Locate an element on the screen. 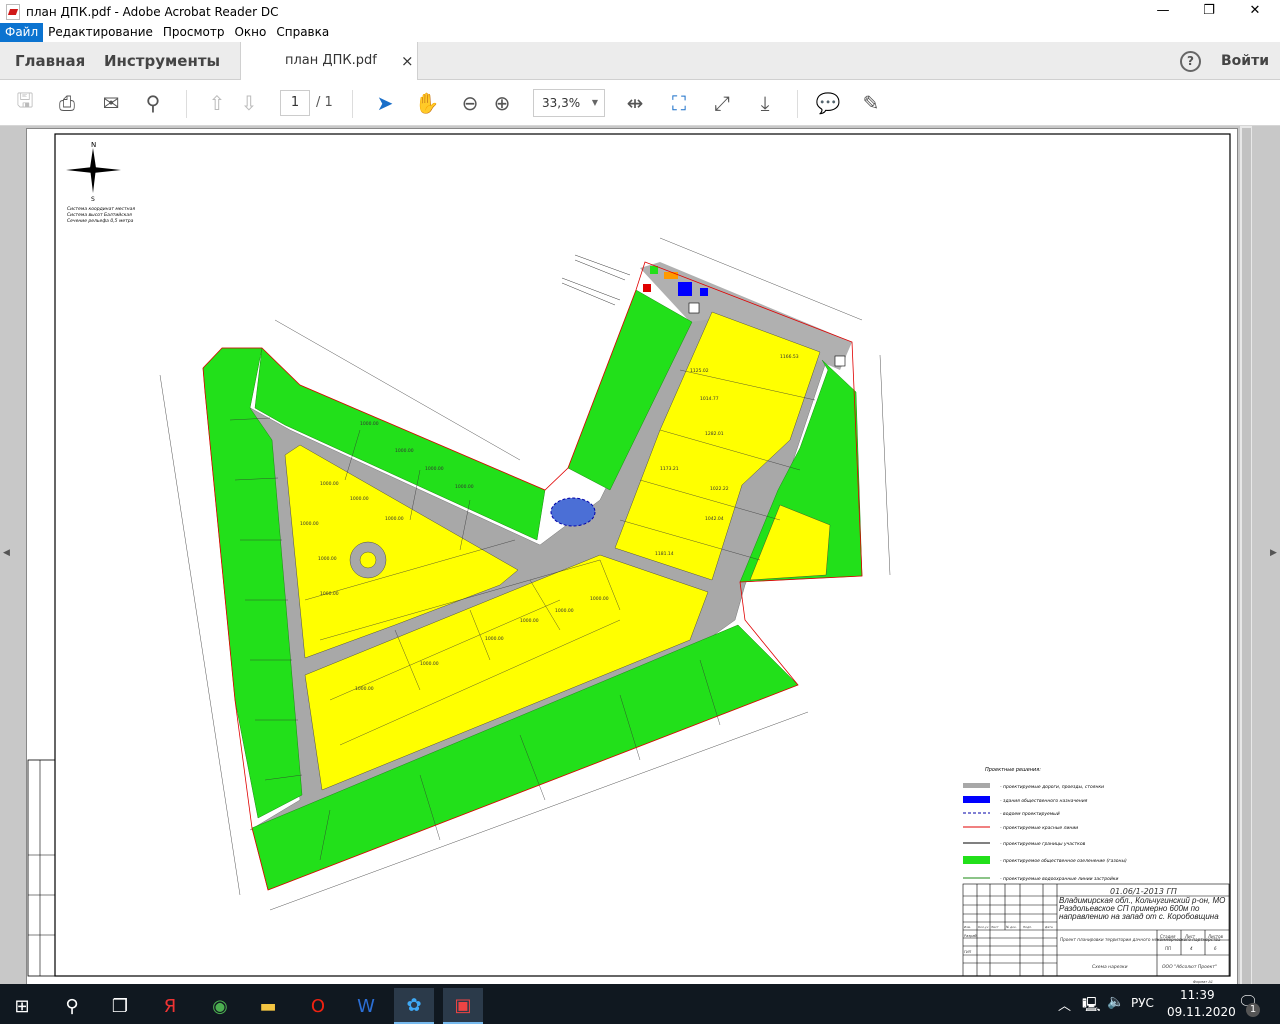 This screenshot has height=1024, width=1280. yandex-browser-icon: Я is located at coordinates (170, 1006).